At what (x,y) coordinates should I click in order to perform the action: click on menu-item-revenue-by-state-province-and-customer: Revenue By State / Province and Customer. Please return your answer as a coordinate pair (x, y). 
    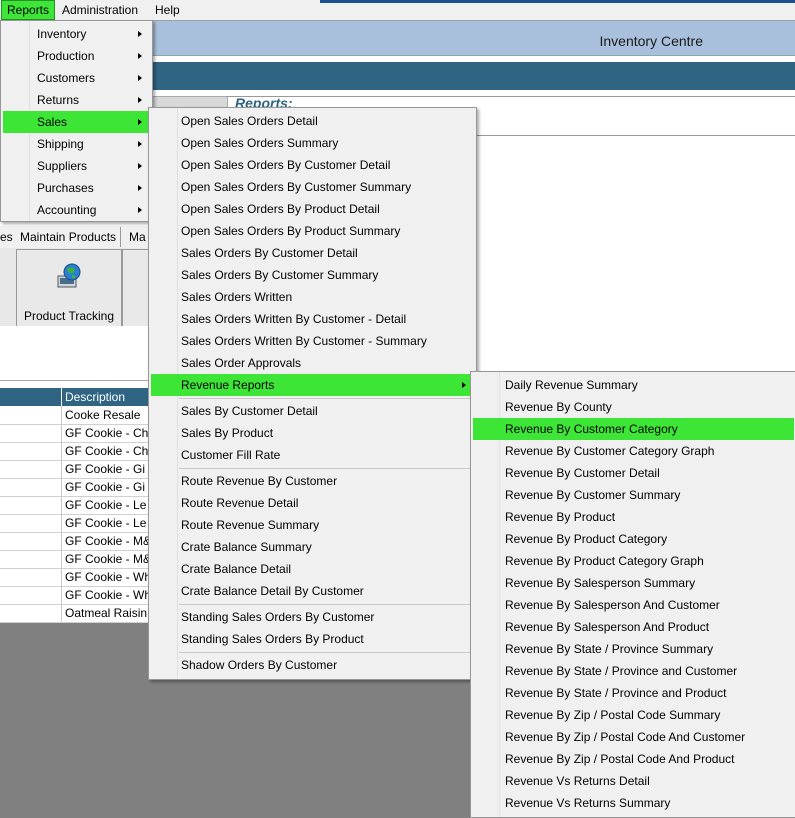
    Looking at the image, I should click on (633, 671).